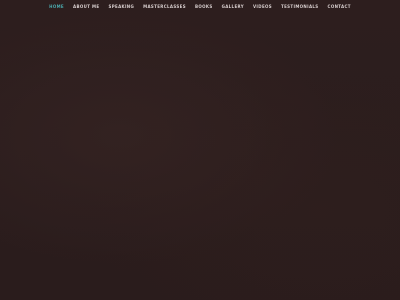 This screenshot has width=400, height=300. Describe the element at coordinates (300, 6) in the screenshot. I see `nav-item-testimonials: TESTIMONIALS` at that location.